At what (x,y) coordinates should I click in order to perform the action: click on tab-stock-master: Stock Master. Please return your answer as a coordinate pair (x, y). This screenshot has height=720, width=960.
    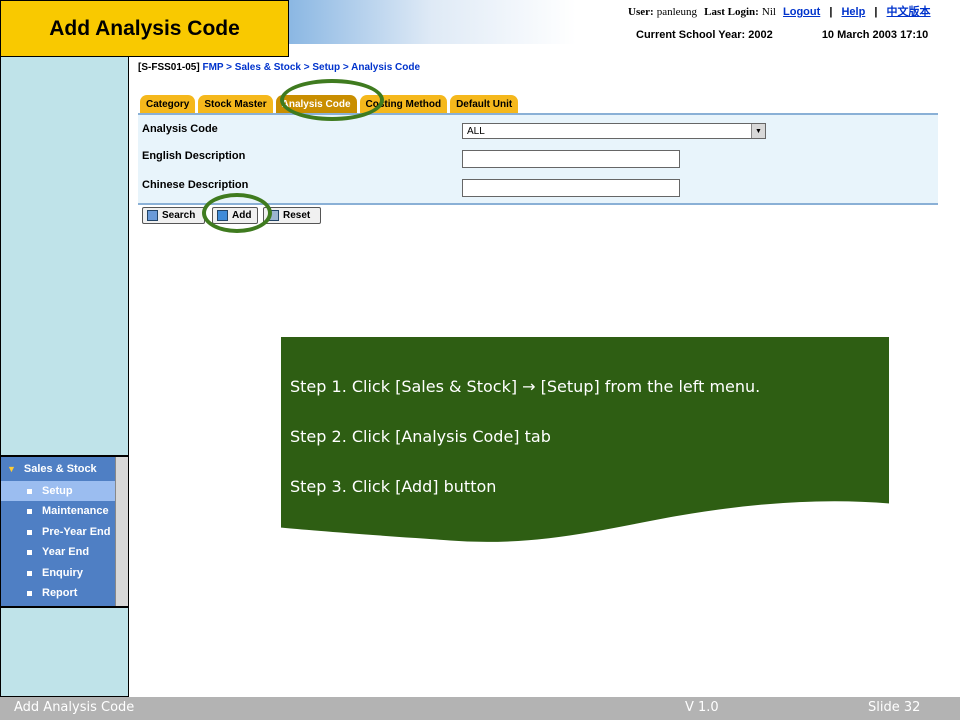
    Looking at the image, I should click on (235, 104).